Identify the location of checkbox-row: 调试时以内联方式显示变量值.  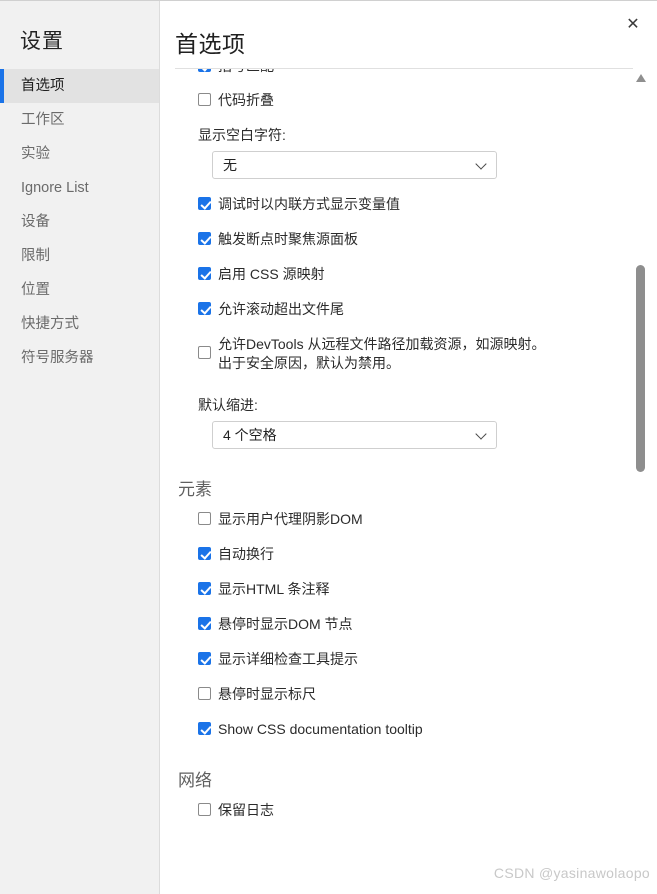
(398, 205).